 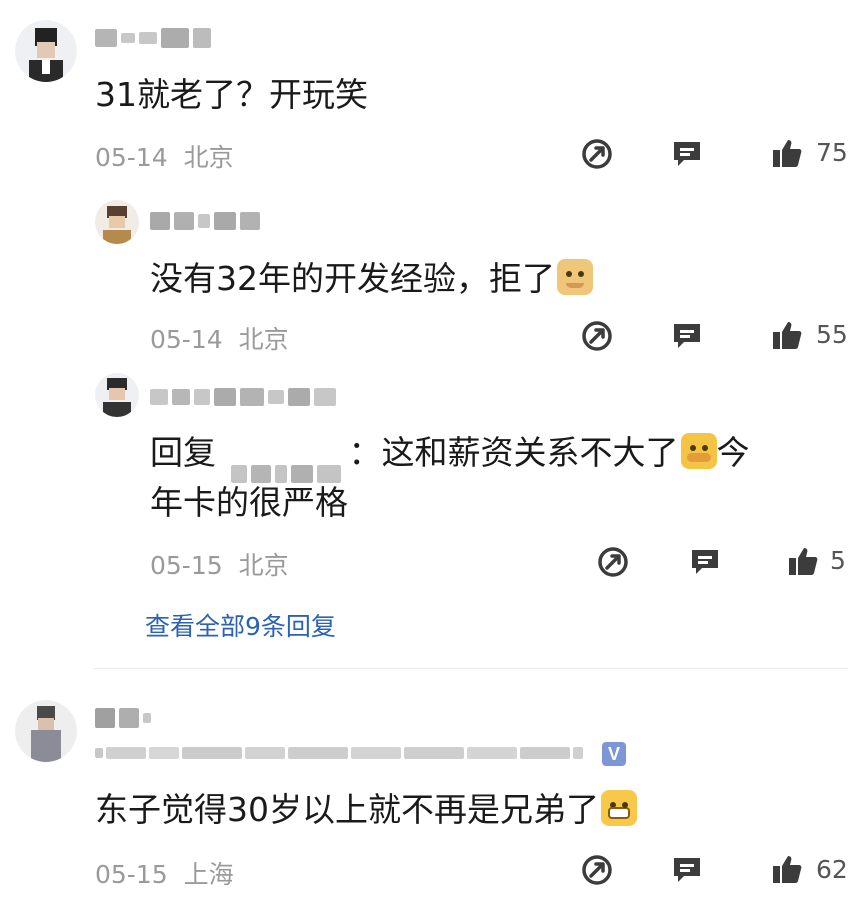 What do you see at coordinates (231, 94) in the screenshot?
I see `comment-text: 31就老了？开玩笑` at bounding box center [231, 94].